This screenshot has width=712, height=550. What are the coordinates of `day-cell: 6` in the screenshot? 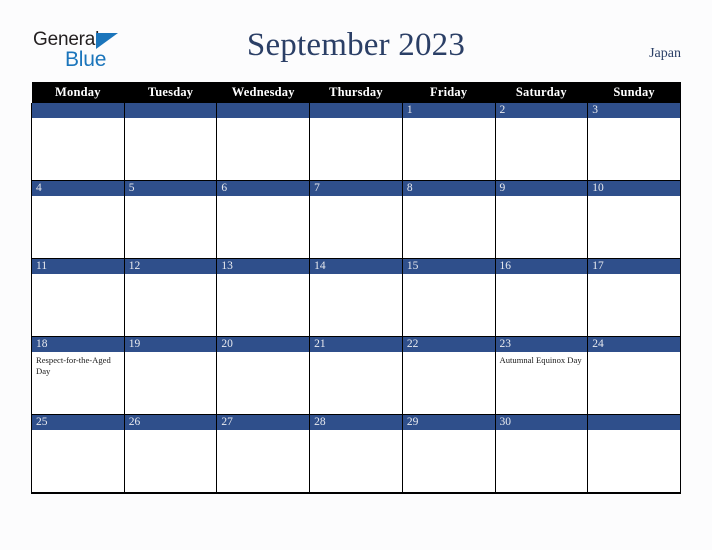 It's located at (263, 219).